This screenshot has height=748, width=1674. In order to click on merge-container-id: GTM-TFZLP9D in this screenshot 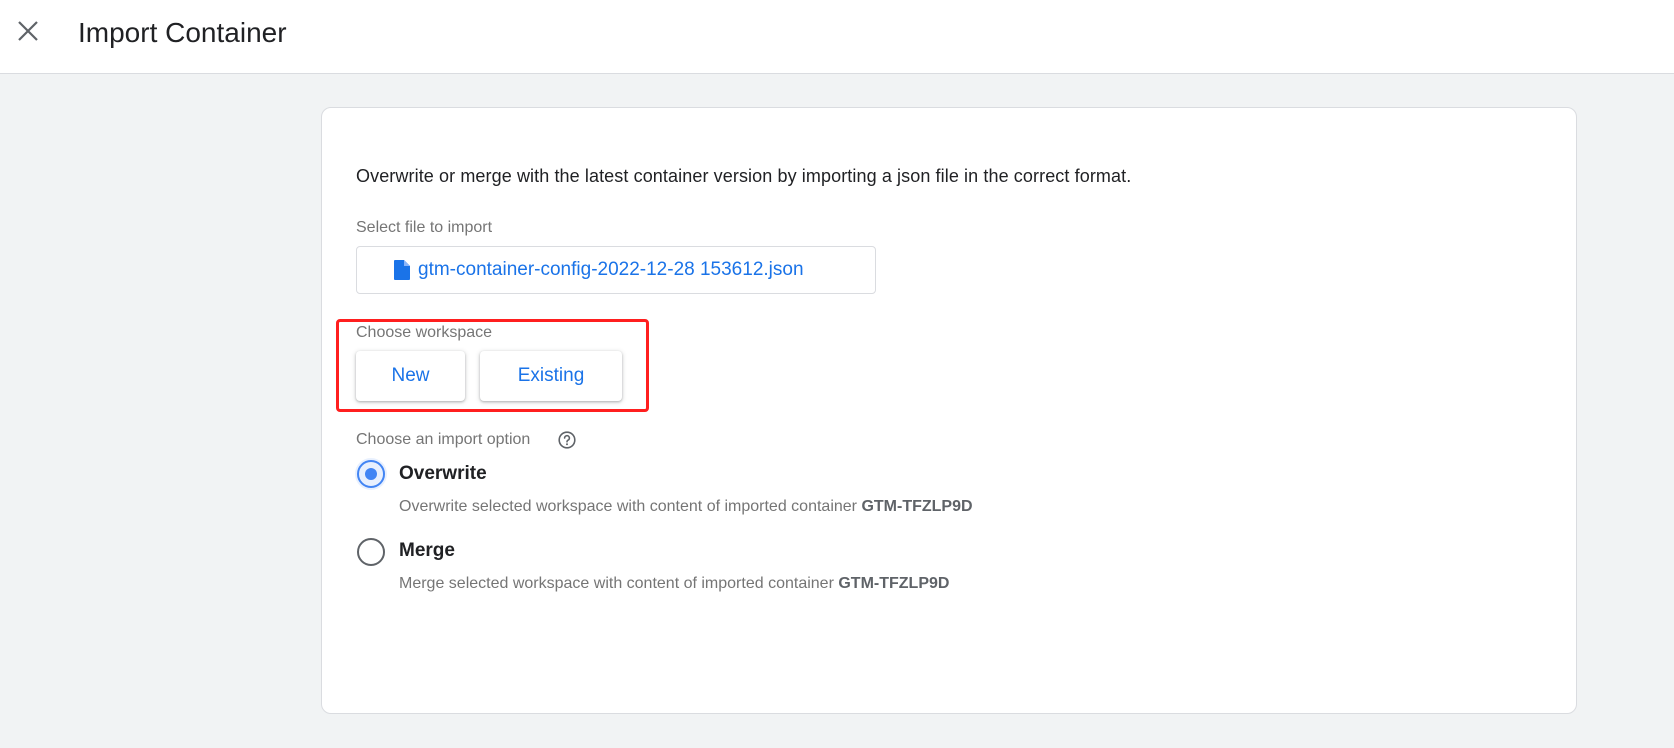, I will do `click(894, 583)`.